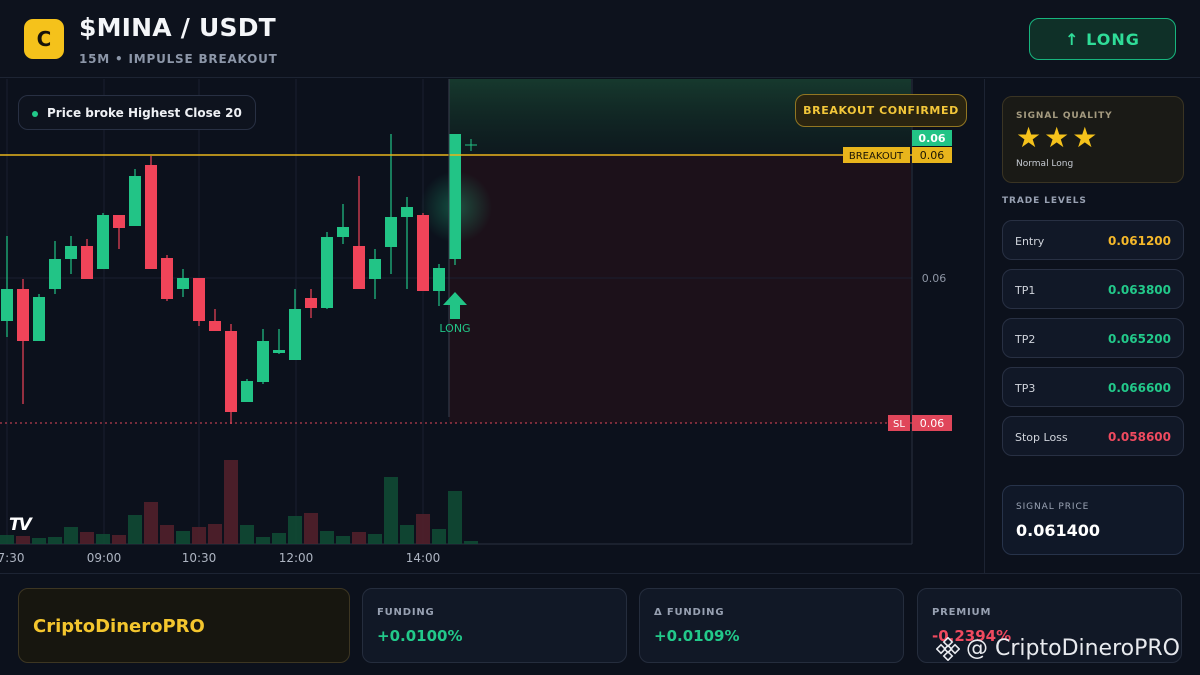 The width and height of the screenshot is (1200, 675). What do you see at coordinates (1139, 290) in the screenshot?
I see `level-value: 0.063800` at bounding box center [1139, 290].